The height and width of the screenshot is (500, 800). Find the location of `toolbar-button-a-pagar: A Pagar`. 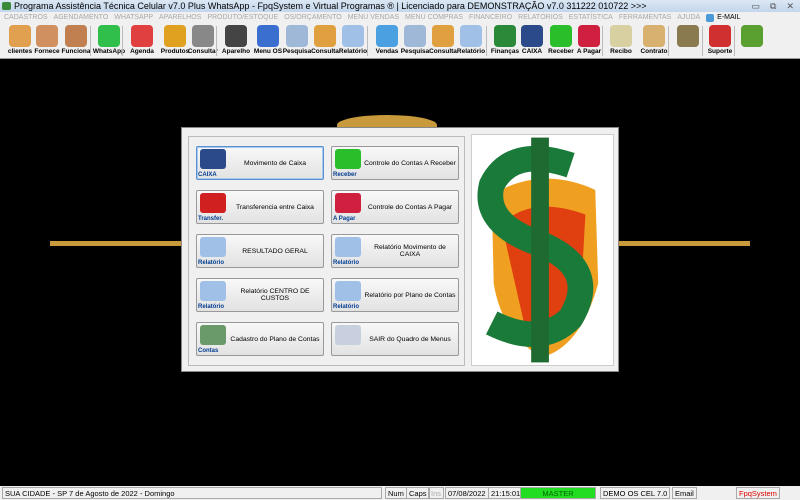

toolbar-button-a-pagar: A Pagar is located at coordinates (589, 41).